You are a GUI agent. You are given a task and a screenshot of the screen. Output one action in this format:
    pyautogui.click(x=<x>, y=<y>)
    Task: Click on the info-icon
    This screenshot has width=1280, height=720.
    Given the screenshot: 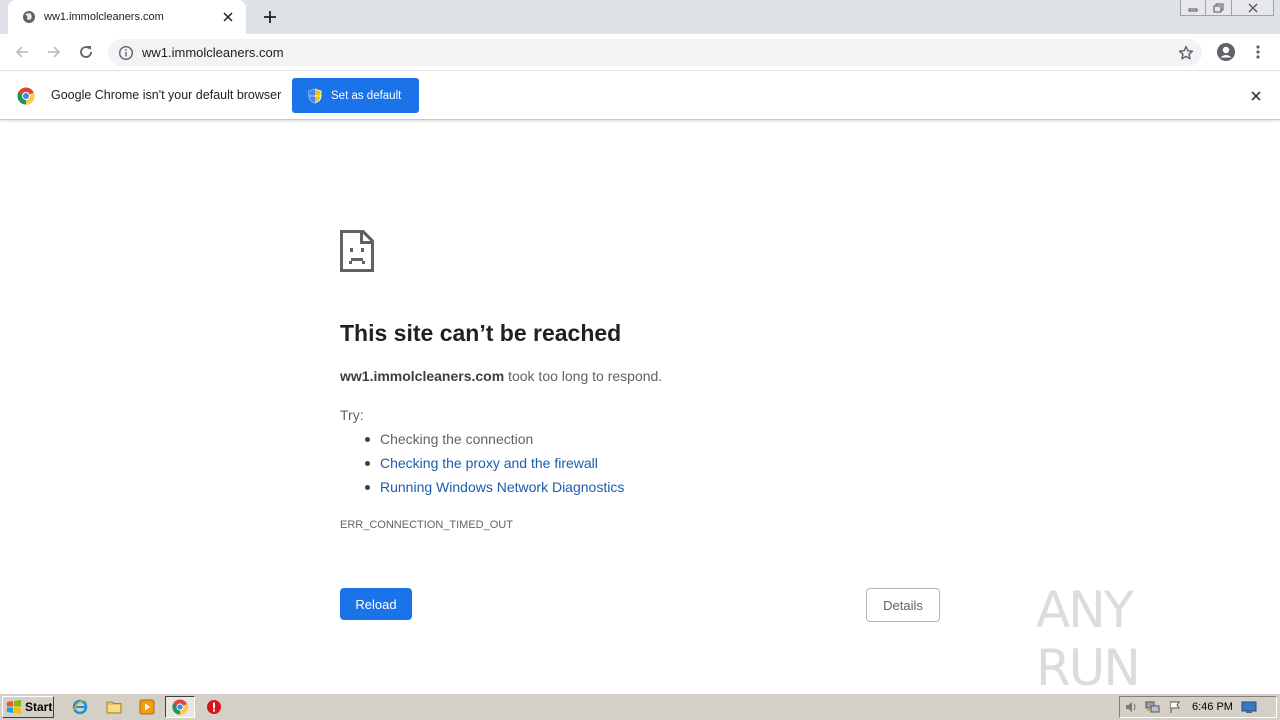 What is the action you would take?
    pyautogui.click(x=126, y=53)
    